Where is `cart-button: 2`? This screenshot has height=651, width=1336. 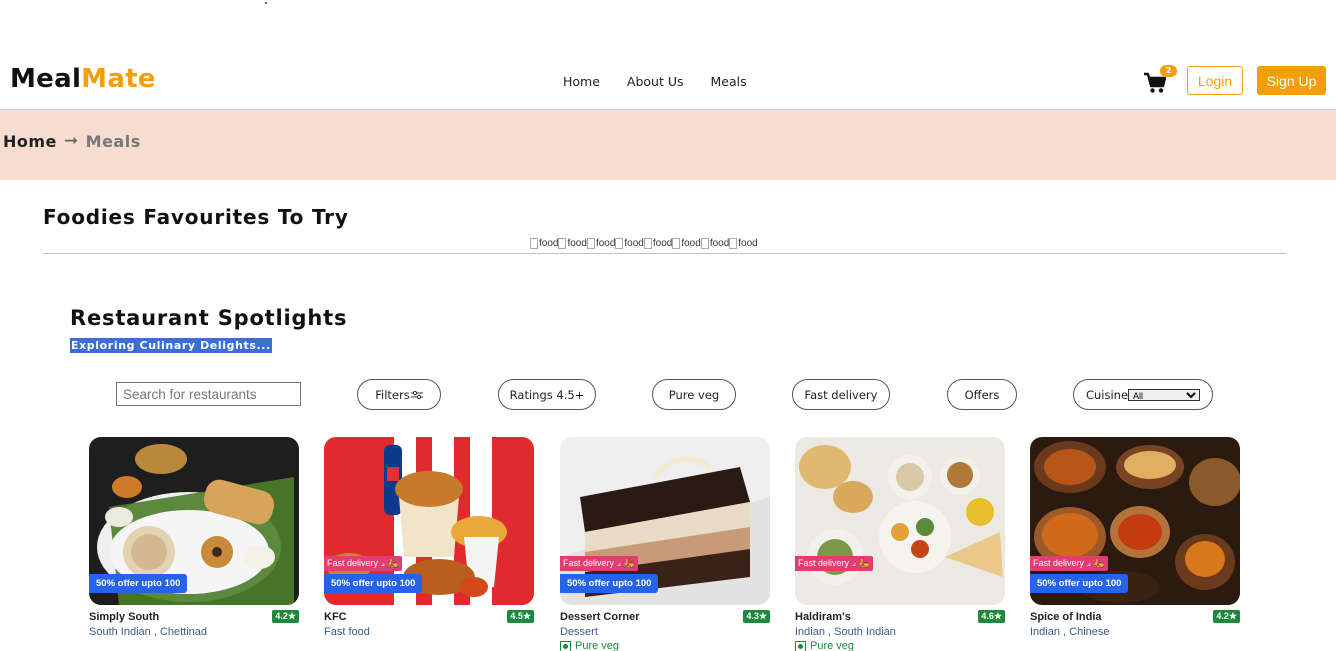
cart-button: 2 is located at coordinates (1160, 79).